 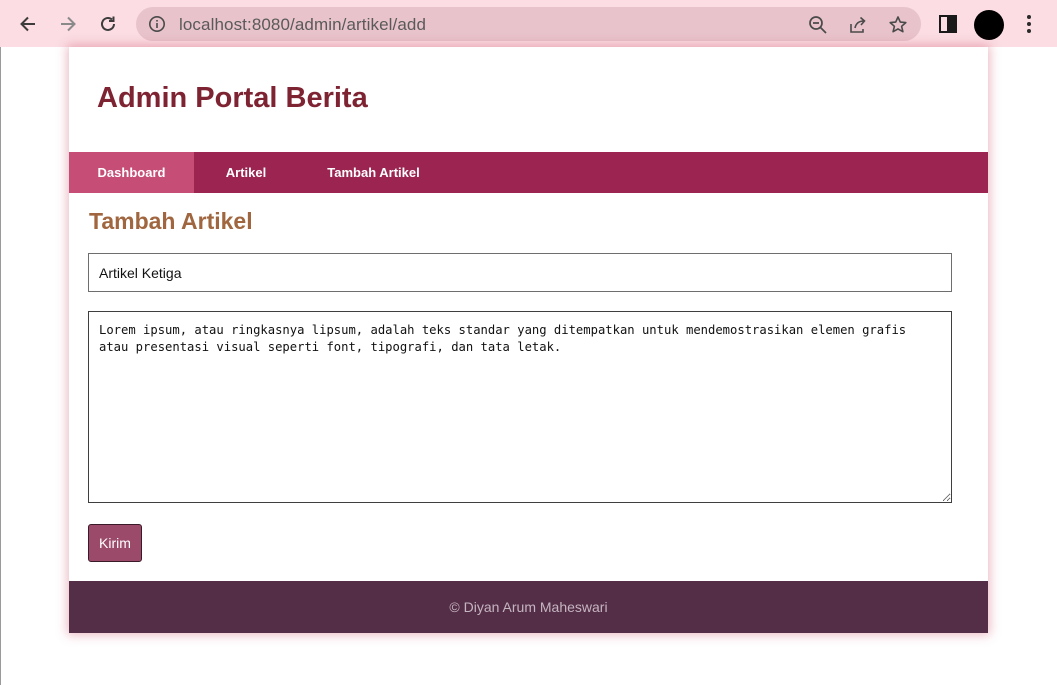 I want to click on site-header: Admin Portal Berita, so click(x=528, y=99).